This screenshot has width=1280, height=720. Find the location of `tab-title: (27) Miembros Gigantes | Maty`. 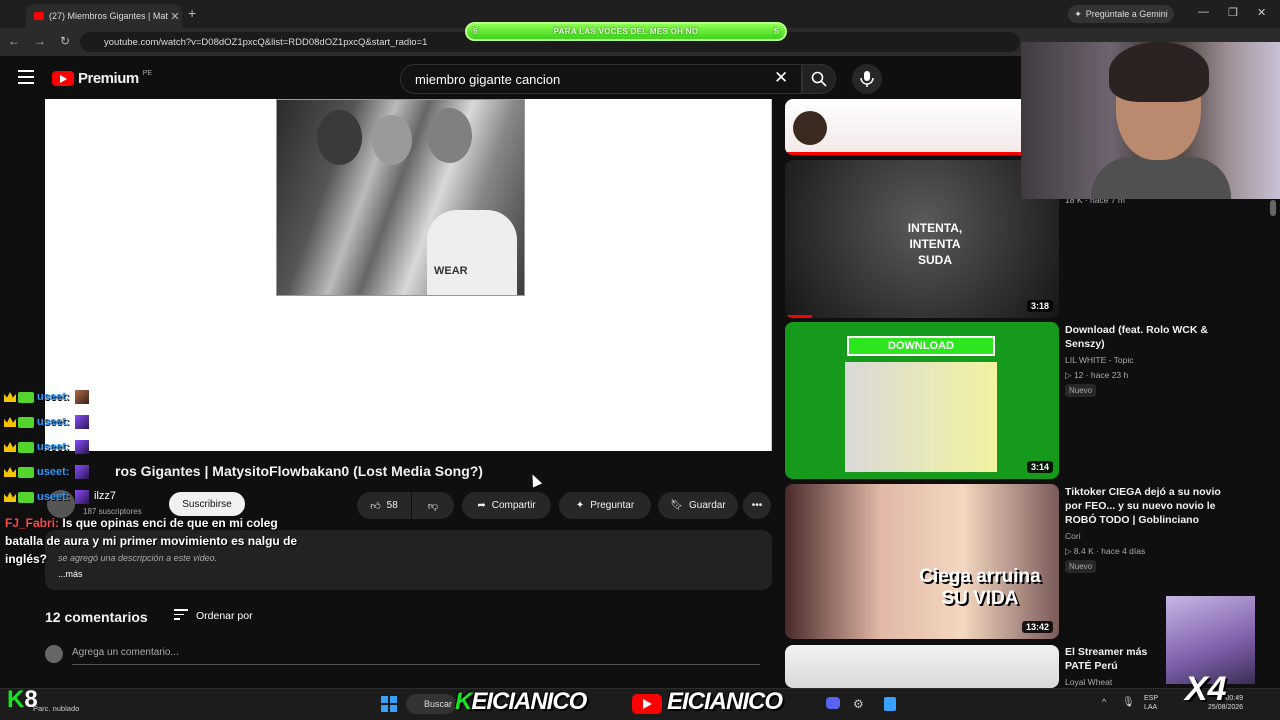

tab-title: (27) Miembros Gigantes | Maty is located at coordinates (108, 16).